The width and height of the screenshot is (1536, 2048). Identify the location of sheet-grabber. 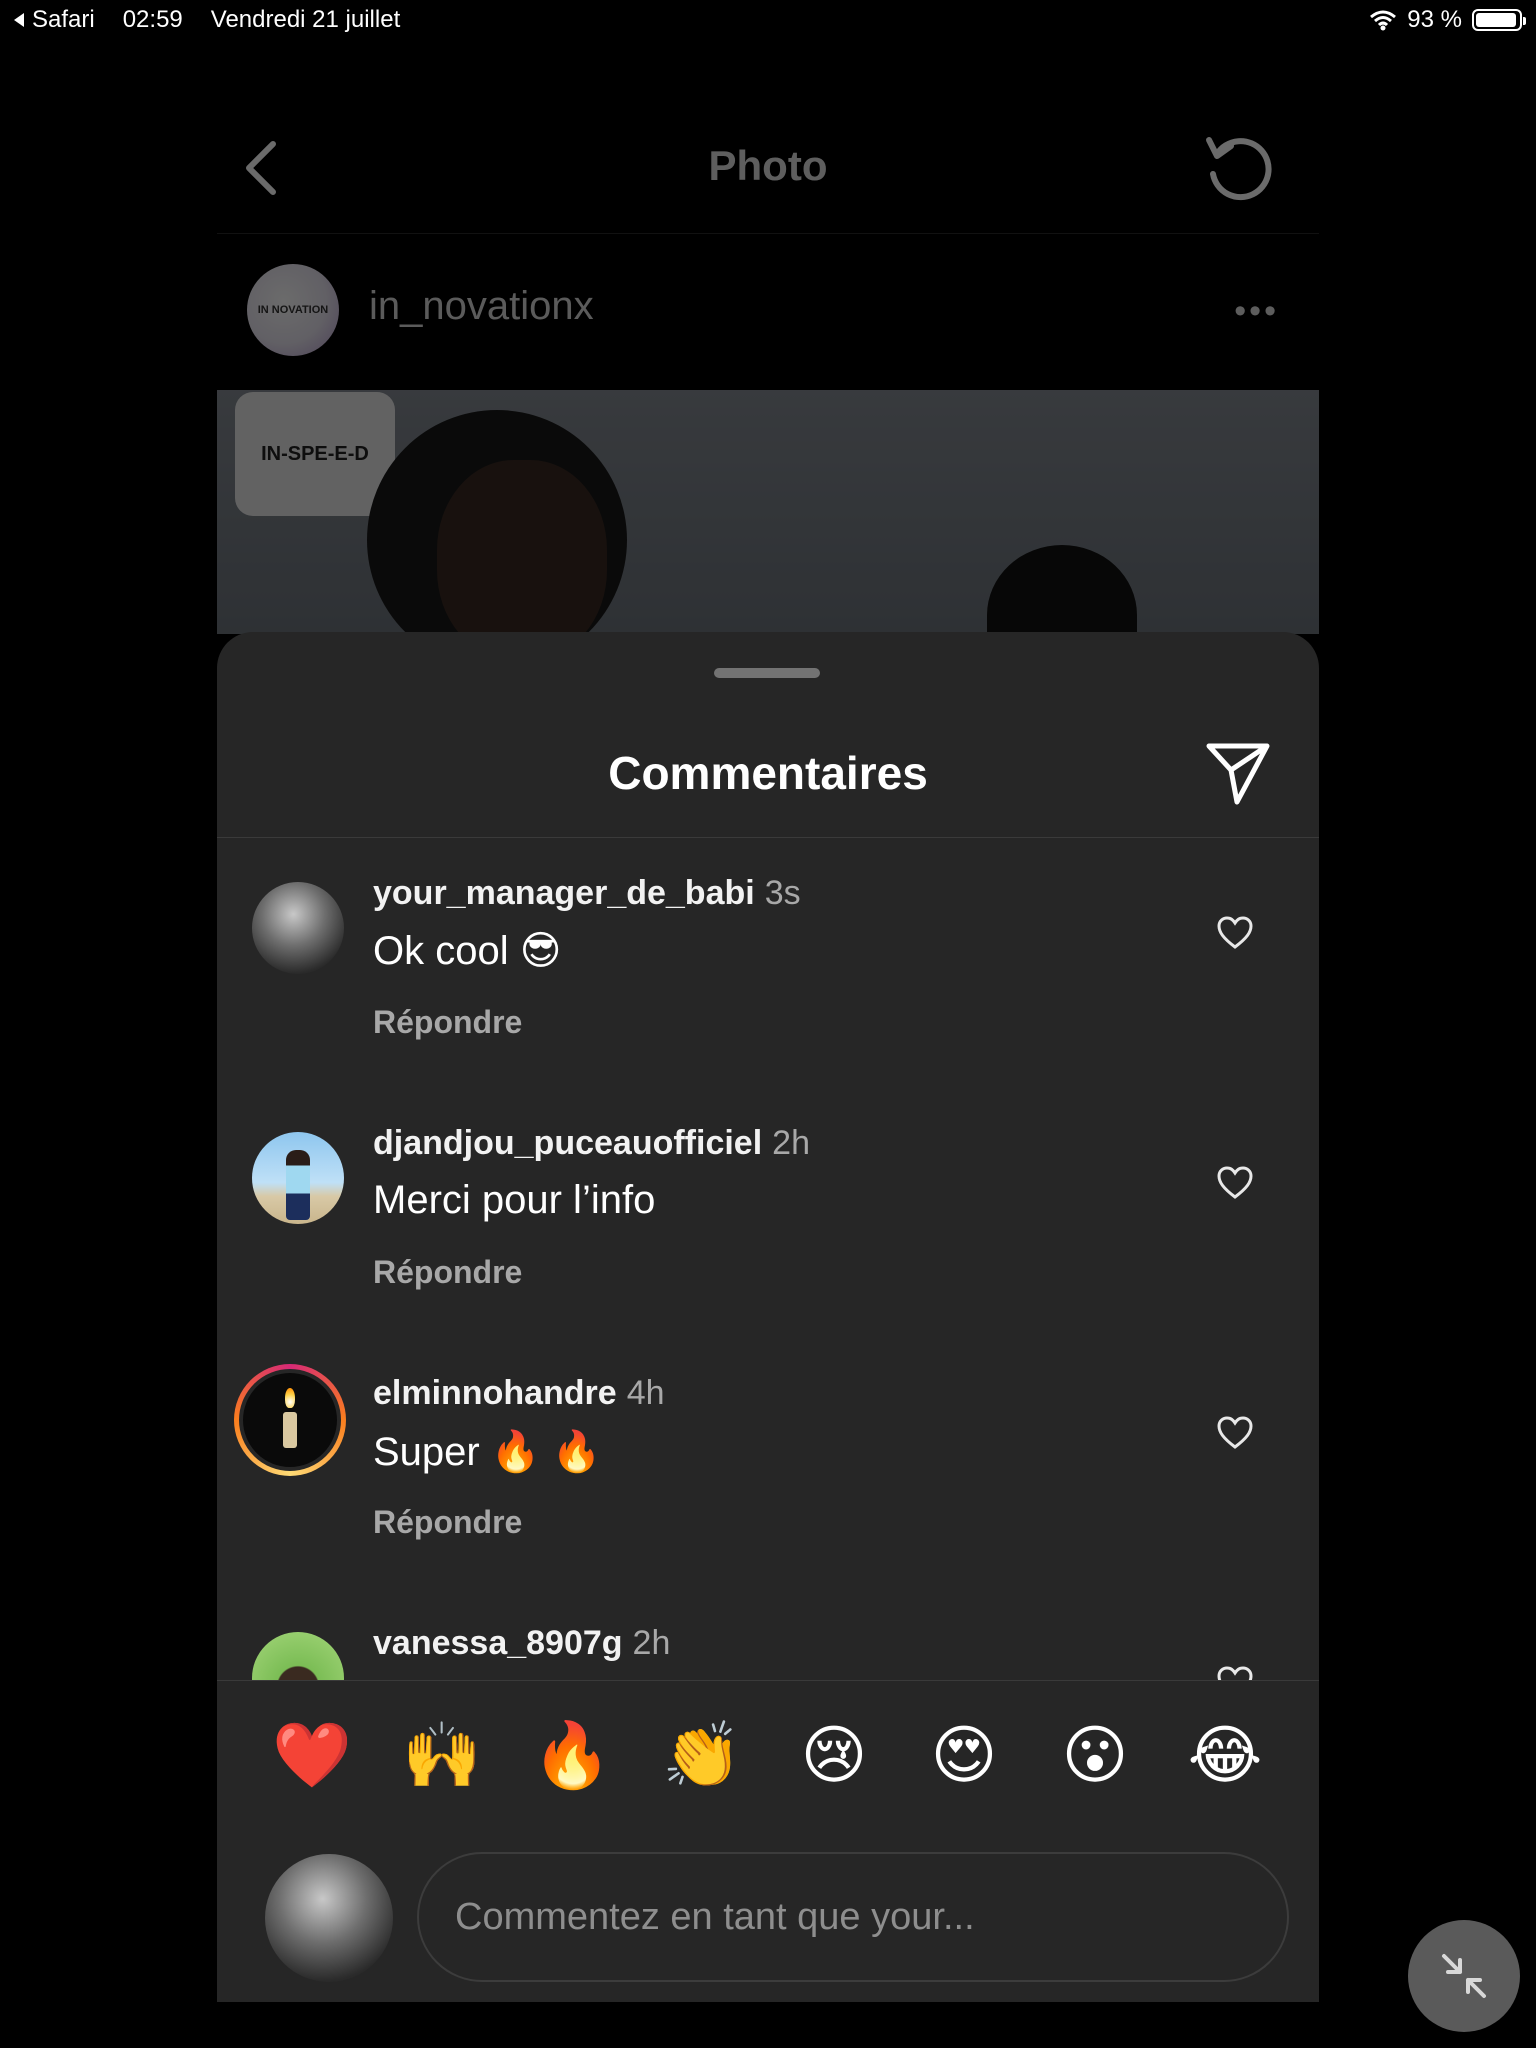
(767, 673).